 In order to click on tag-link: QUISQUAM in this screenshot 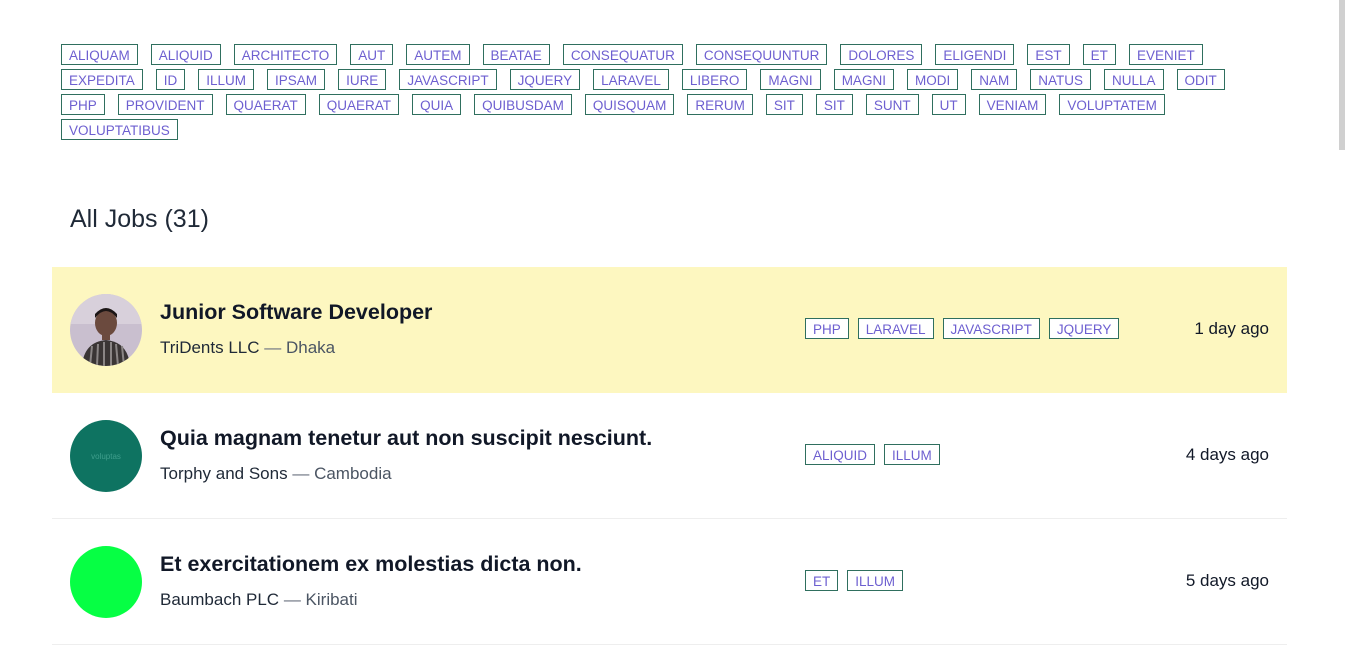, I will do `click(629, 104)`.